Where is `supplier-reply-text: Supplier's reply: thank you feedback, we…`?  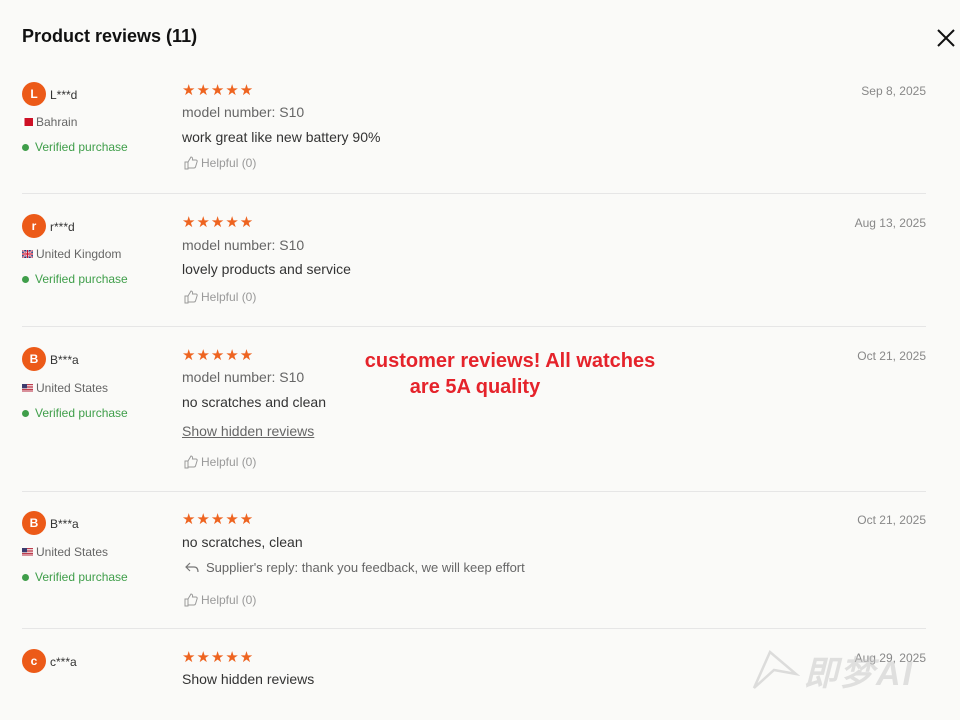
supplier-reply-text: Supplier's reply: thank you feedback, we… is located at coordinates (365, 567).